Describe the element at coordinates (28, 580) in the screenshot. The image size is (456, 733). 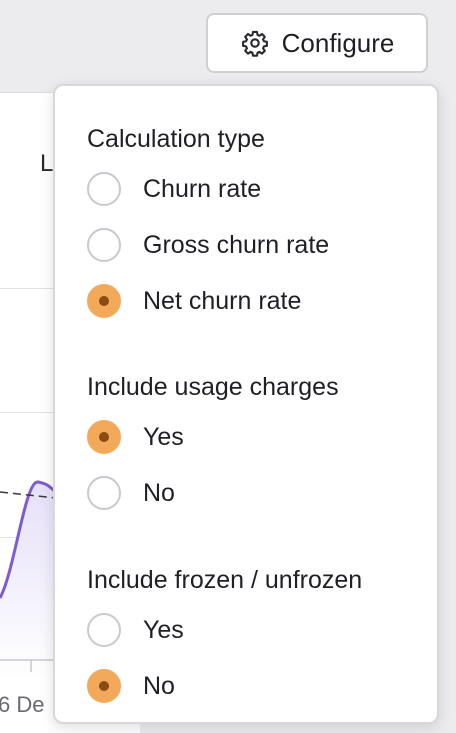
I see `series-area` at that location.